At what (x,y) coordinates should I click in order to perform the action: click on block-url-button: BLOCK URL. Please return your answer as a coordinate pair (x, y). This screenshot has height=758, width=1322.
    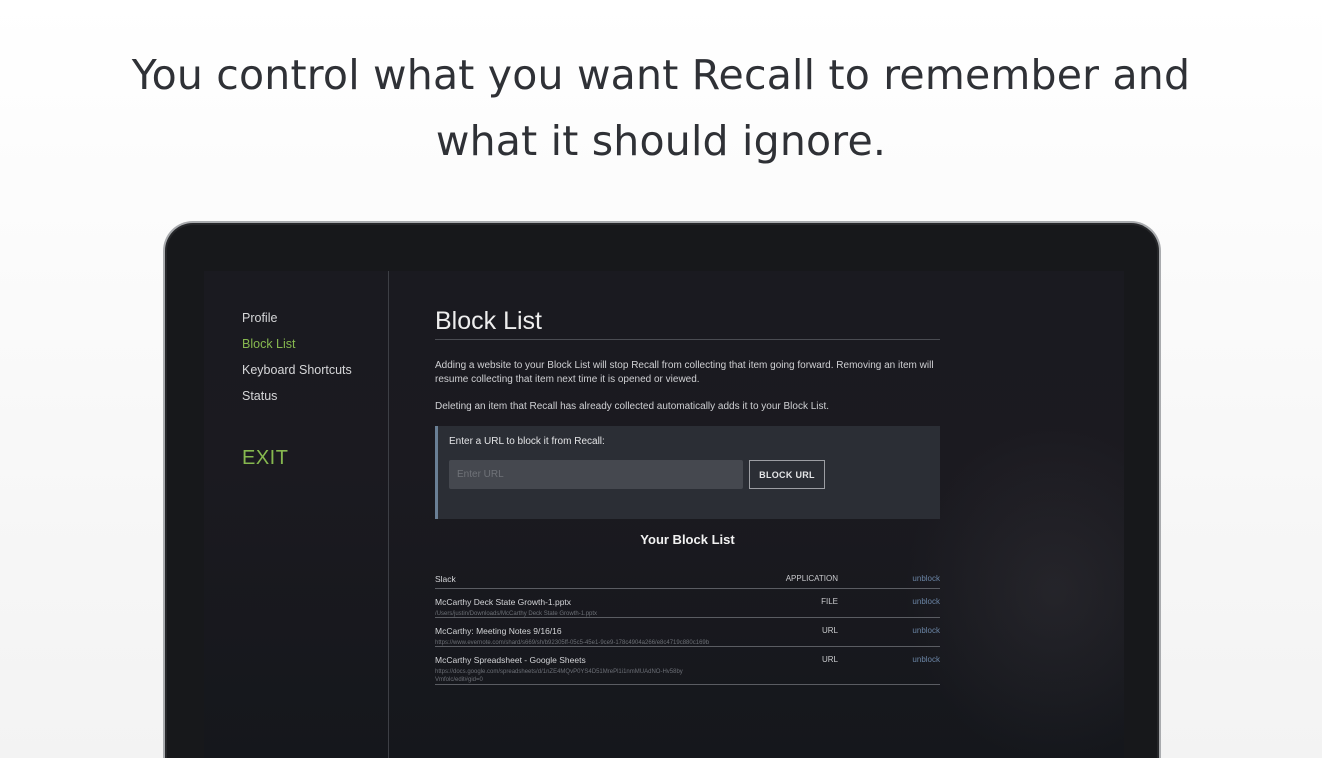
    Looking at the image, I should click on (787, 474).